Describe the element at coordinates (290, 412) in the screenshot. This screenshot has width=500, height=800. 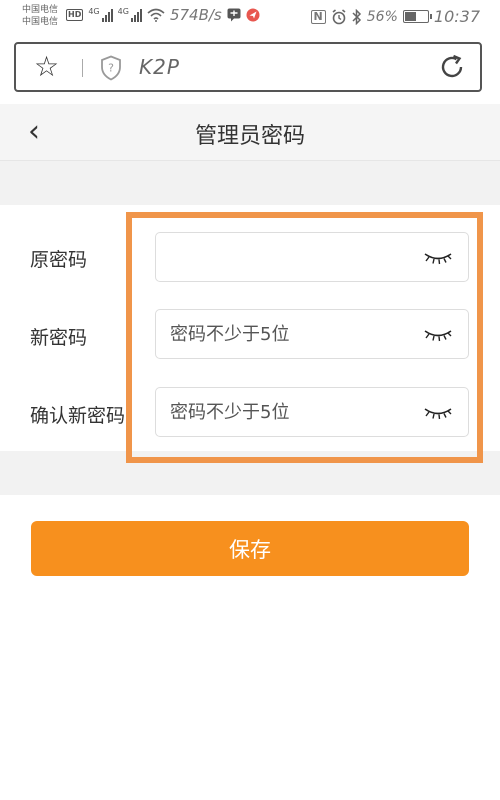
I see `confirm-password-input` at that location.